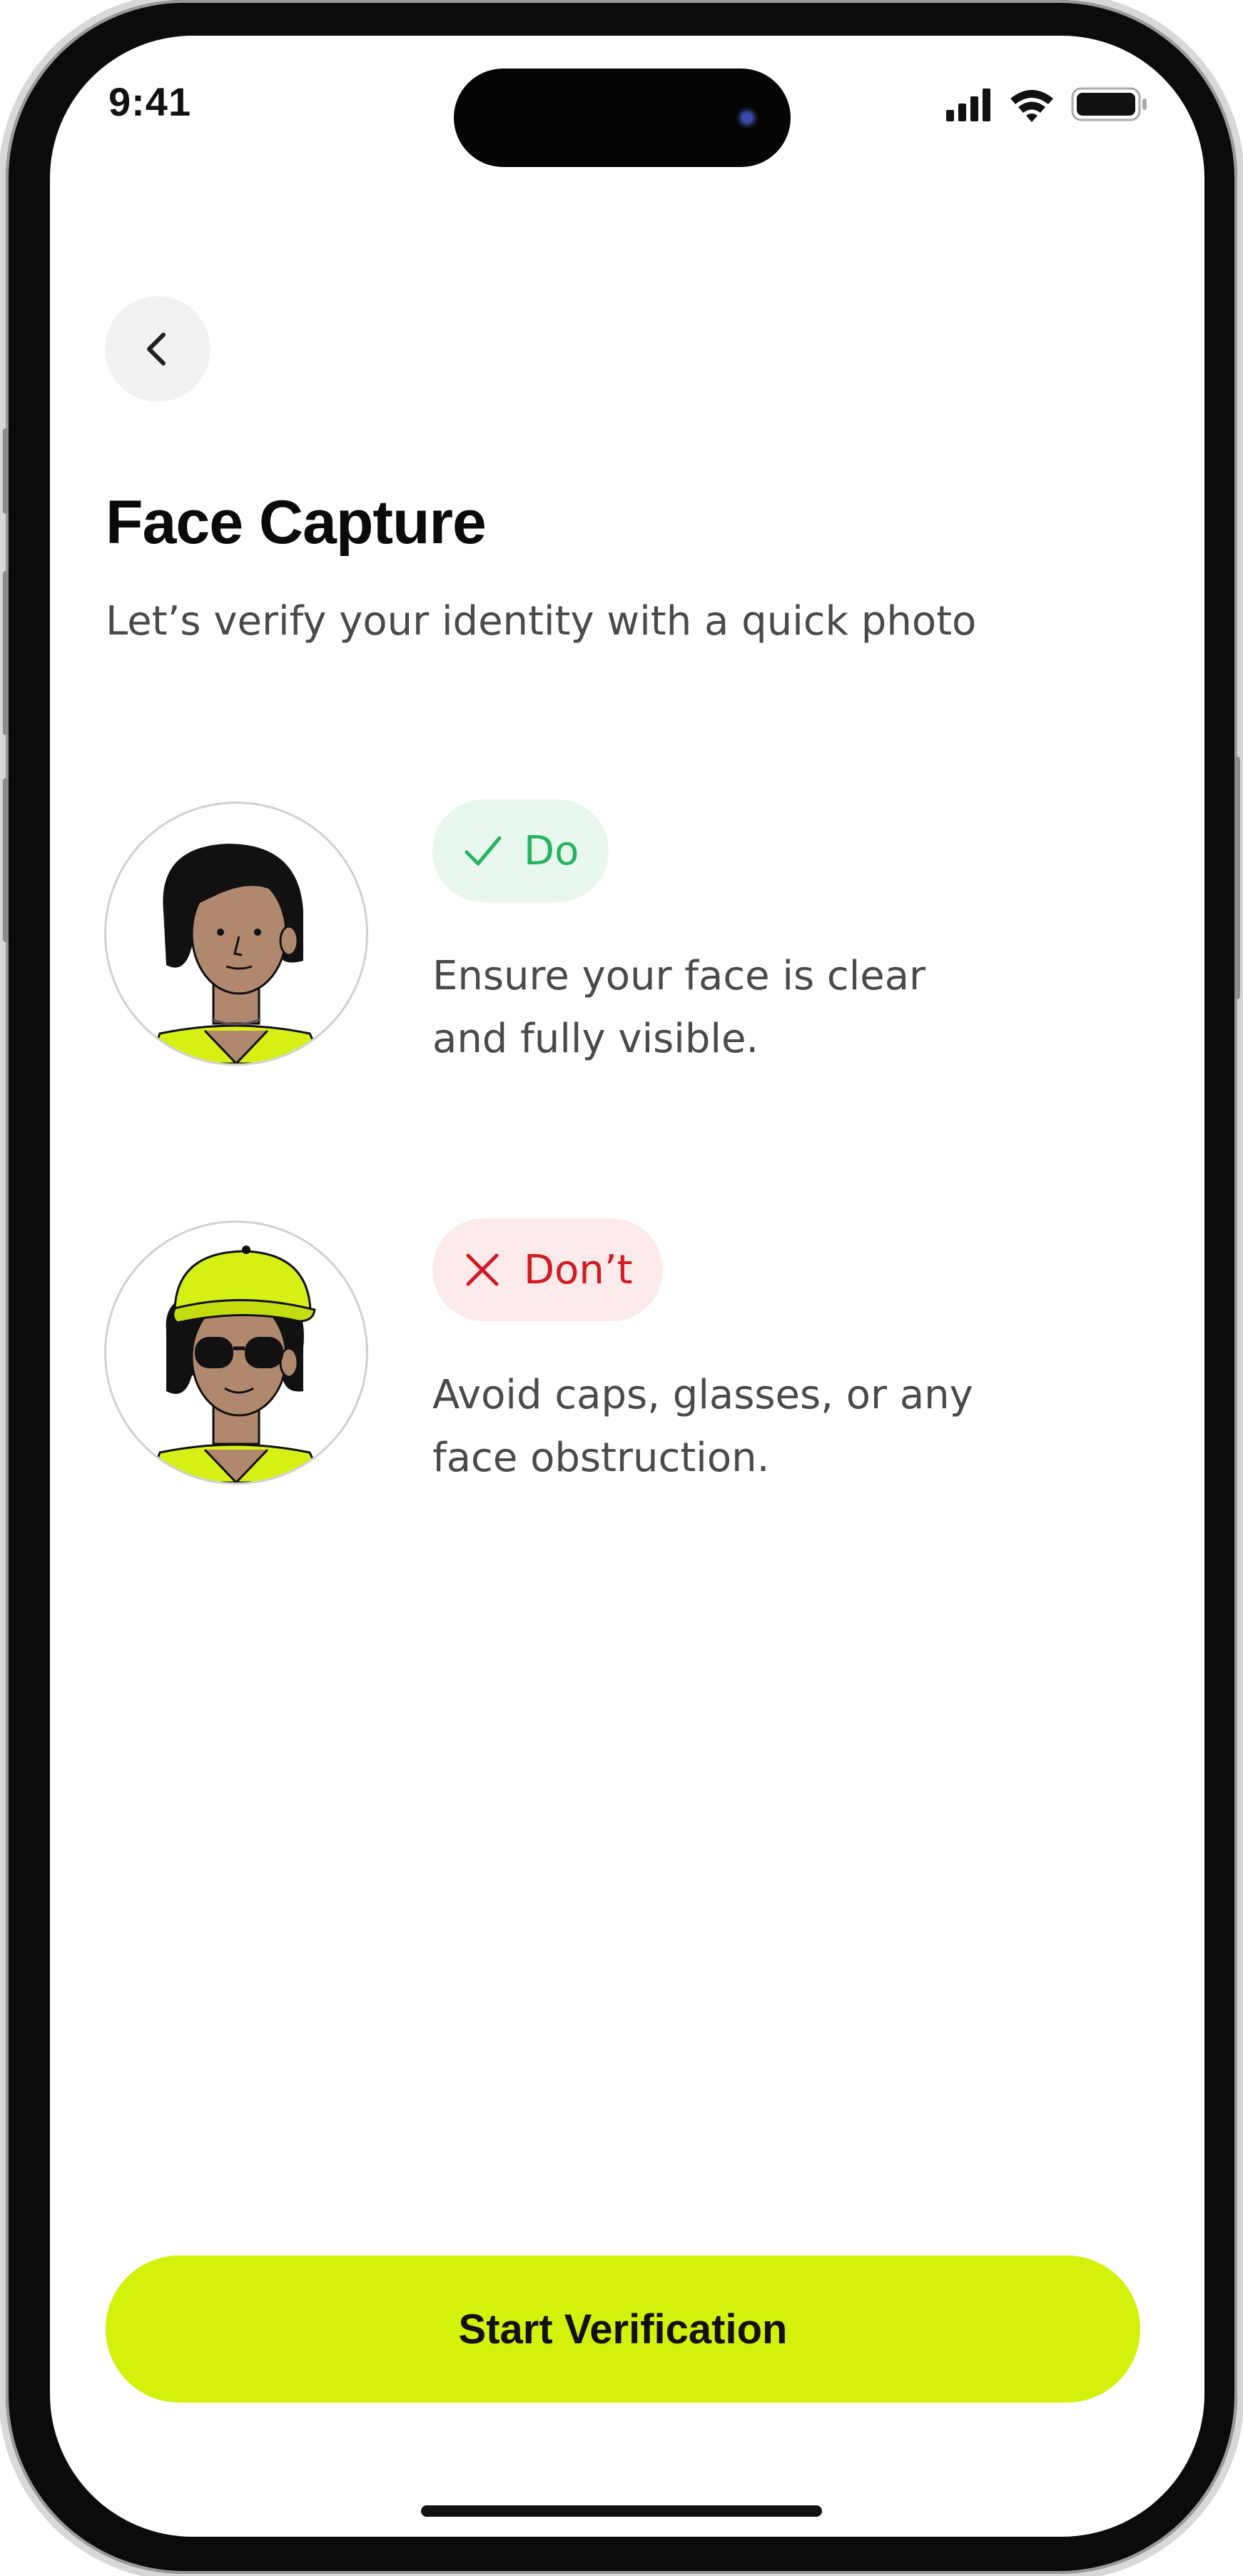 Image resolution: width=1243 pixels, height=2576 pixels. What do you see at coordinates (747, 117) in the screenshot?
I see `front-camera-icon` at bounding box center [747, 117].